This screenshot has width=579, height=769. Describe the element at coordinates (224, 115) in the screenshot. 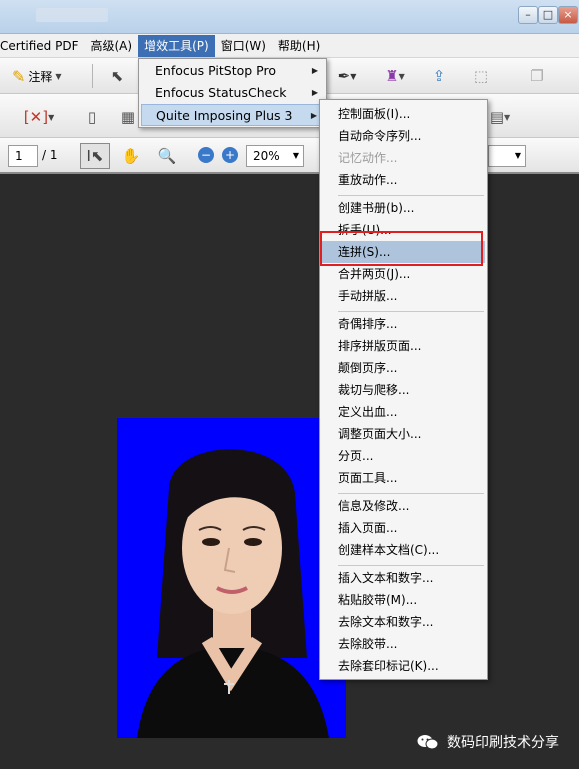

I see `plugins-menu-label: Quite Imposing Plus 3` at that location.